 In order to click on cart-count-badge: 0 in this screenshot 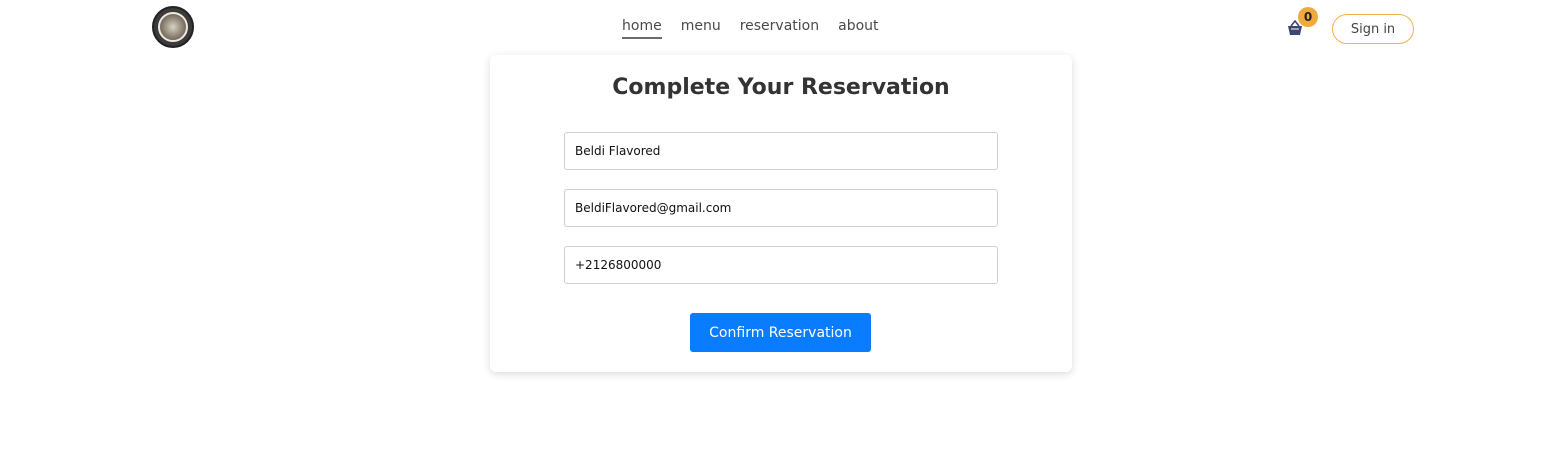, I will do `click(1308, 17)`.